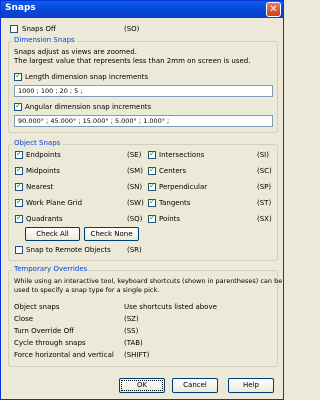 The height and width of the screenshot is (400, 320). I want to click on dimension-snaps-title: Dimension Snaps, so click(44, 40).